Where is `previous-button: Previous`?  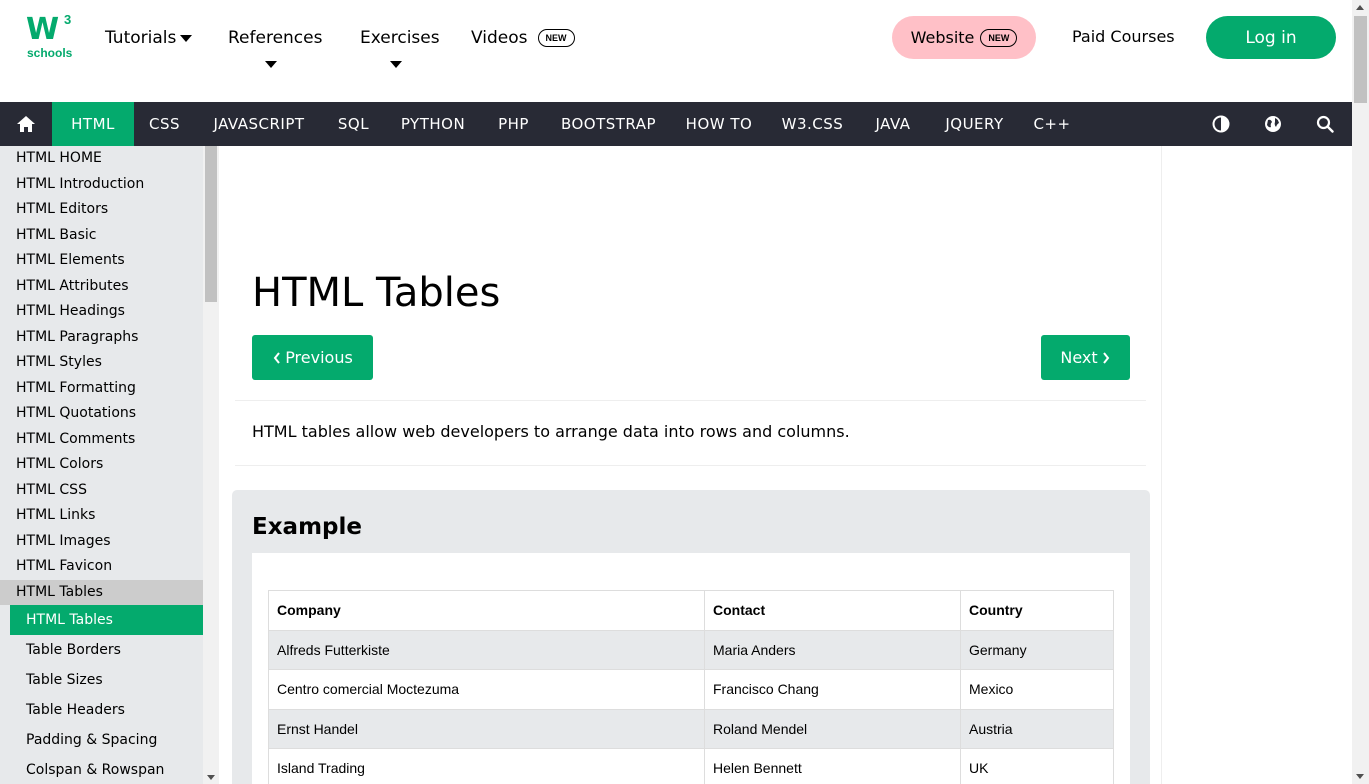 previous-button: Previous is located at coordinates (312, 357).